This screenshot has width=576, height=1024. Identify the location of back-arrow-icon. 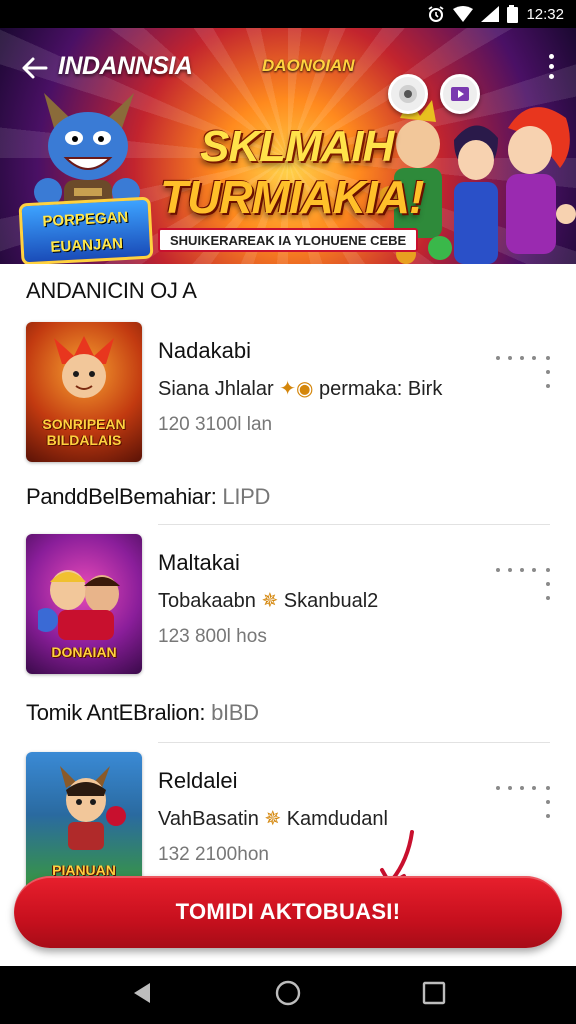
(35, 68).